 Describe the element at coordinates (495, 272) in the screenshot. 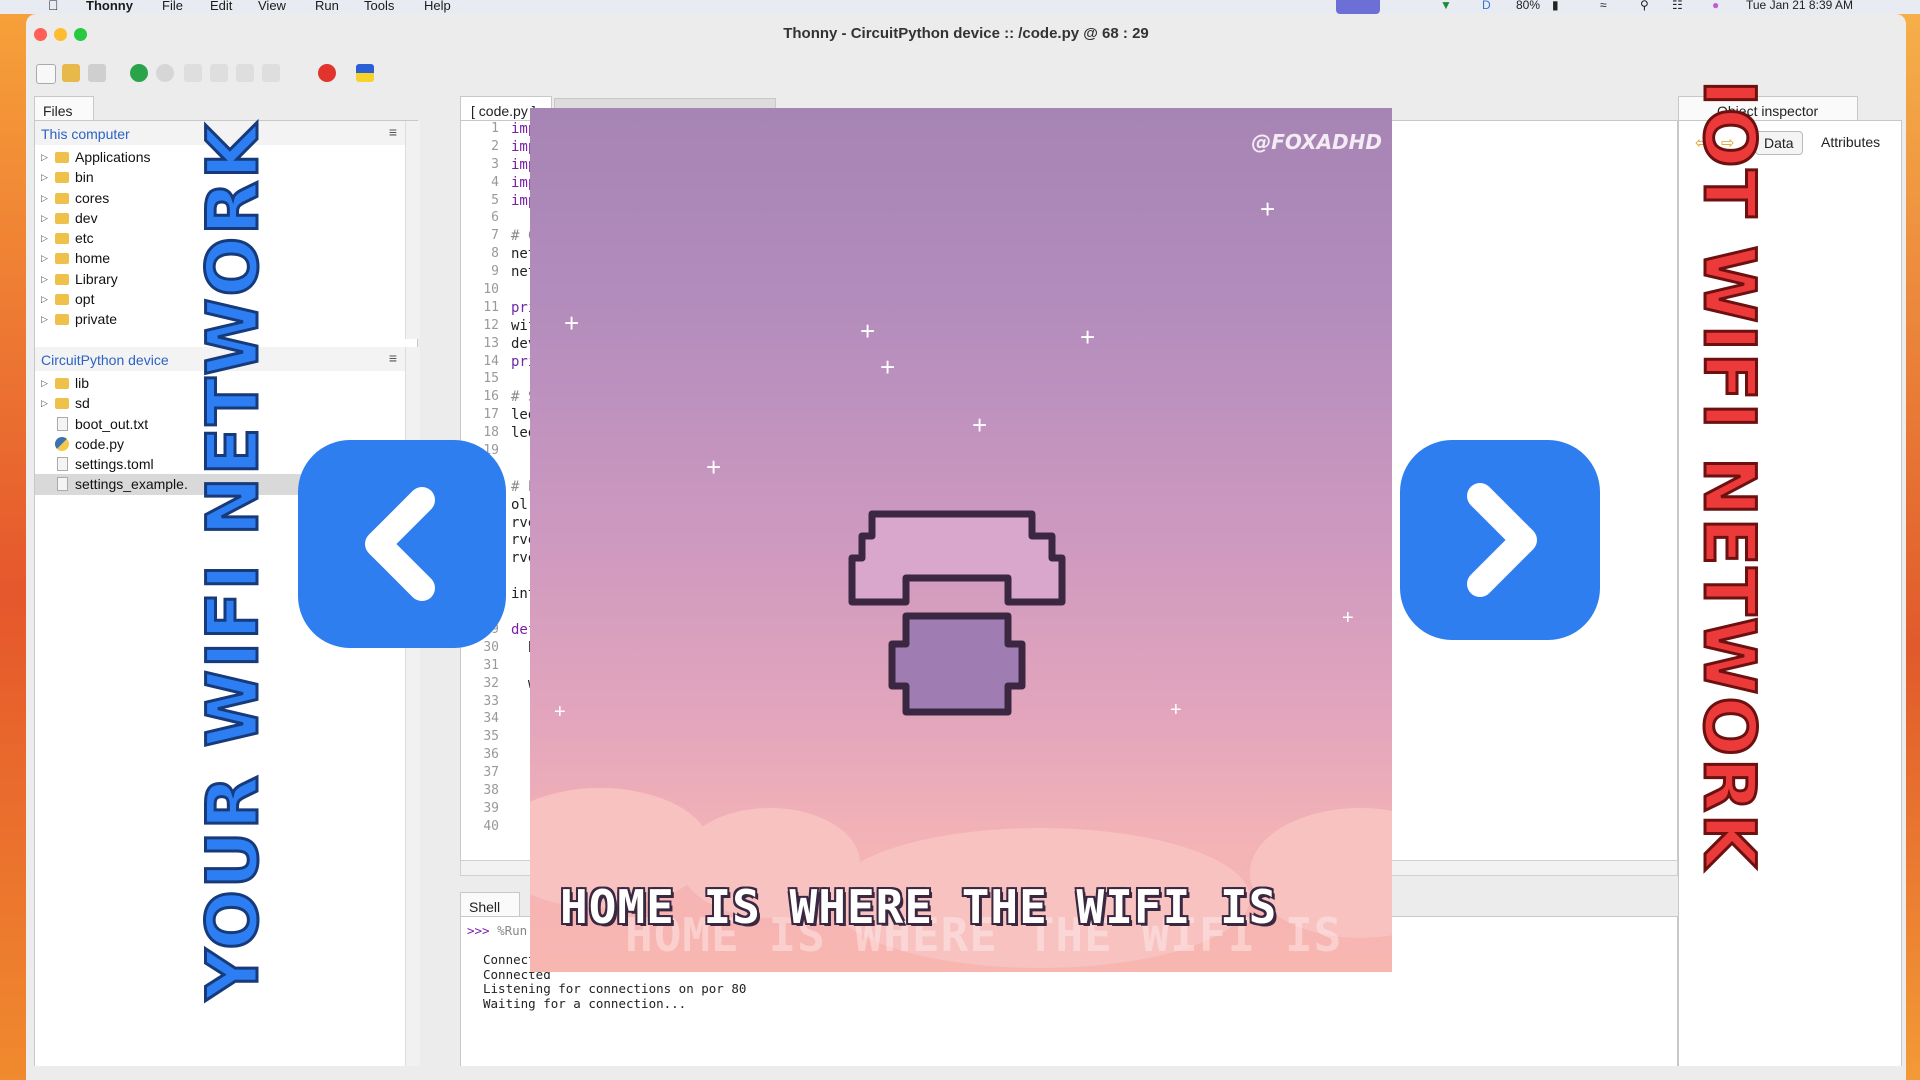

I see `line-number: 9` at that location.